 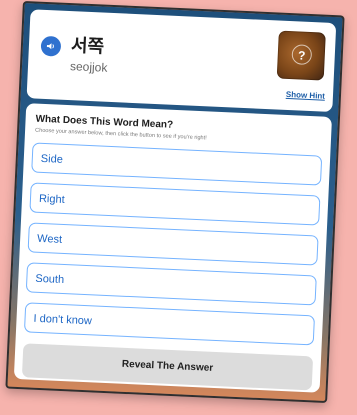 I want to click on hint-image-button: ?, so click(x=301, y=55).